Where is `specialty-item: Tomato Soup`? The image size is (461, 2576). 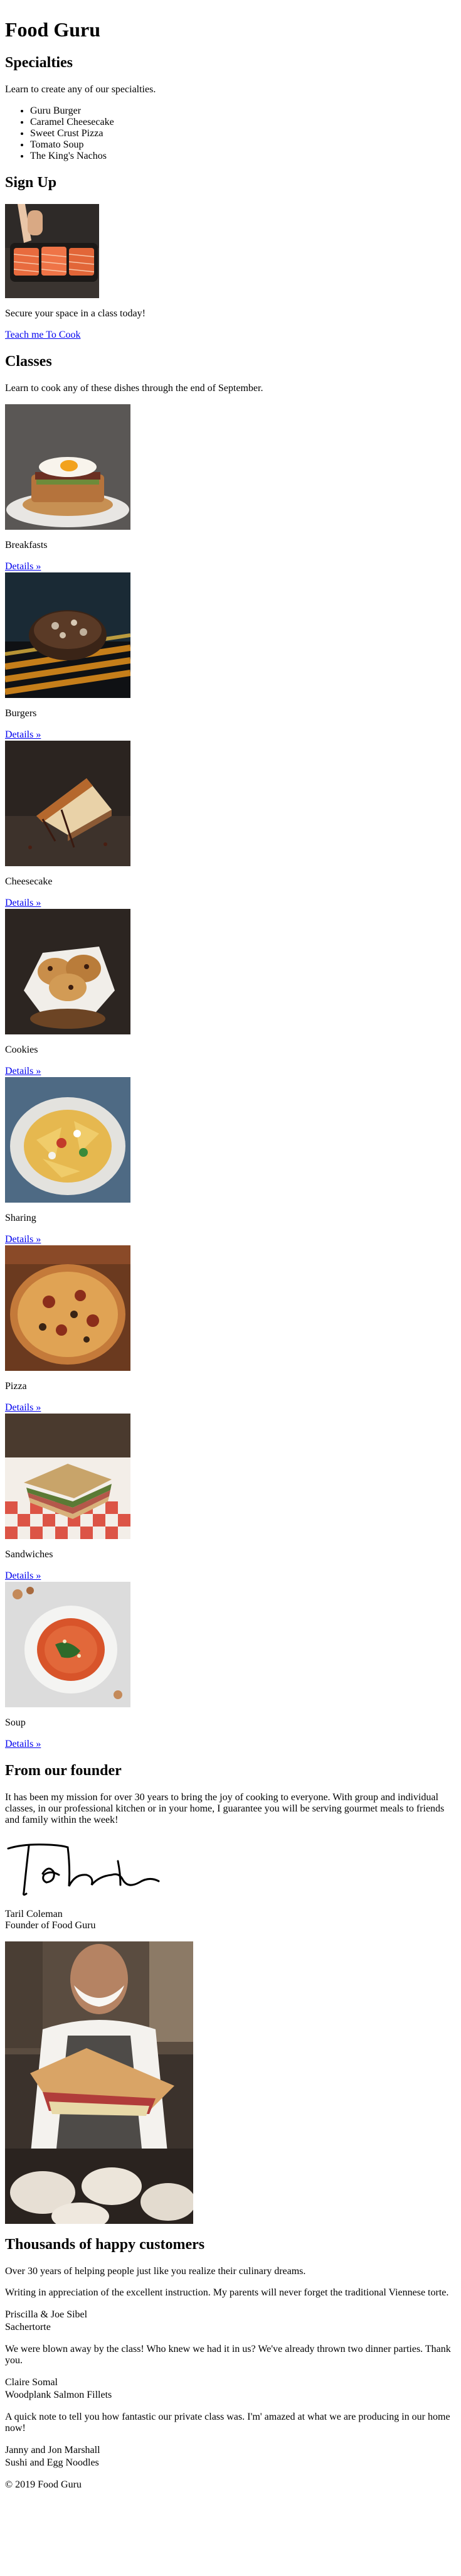 specialty-item: Tomato Soup is located at coordinates (243, 145).